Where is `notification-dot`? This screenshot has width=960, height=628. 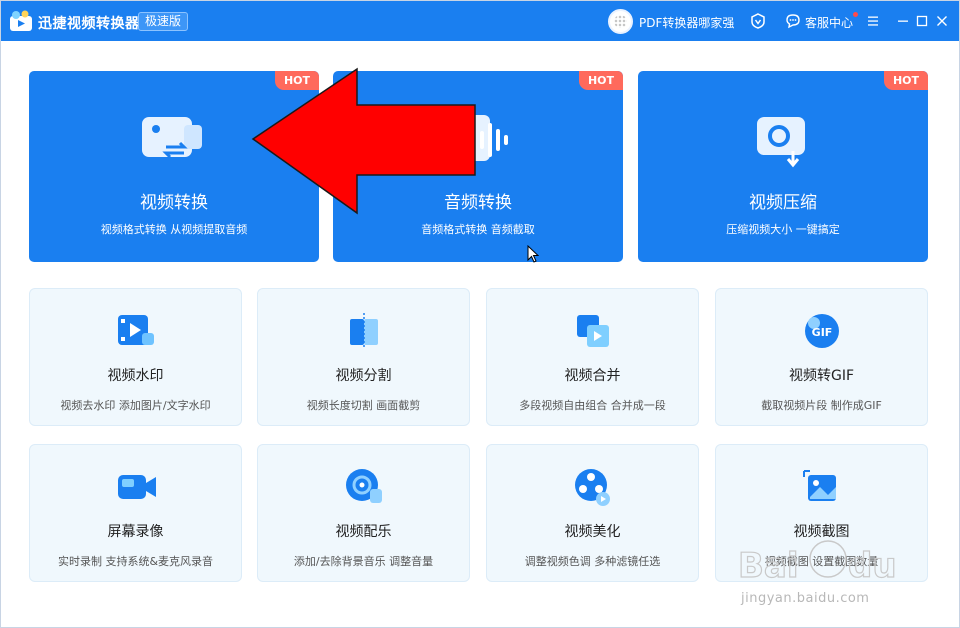
notification-dot is located at coordinates (855, 14).